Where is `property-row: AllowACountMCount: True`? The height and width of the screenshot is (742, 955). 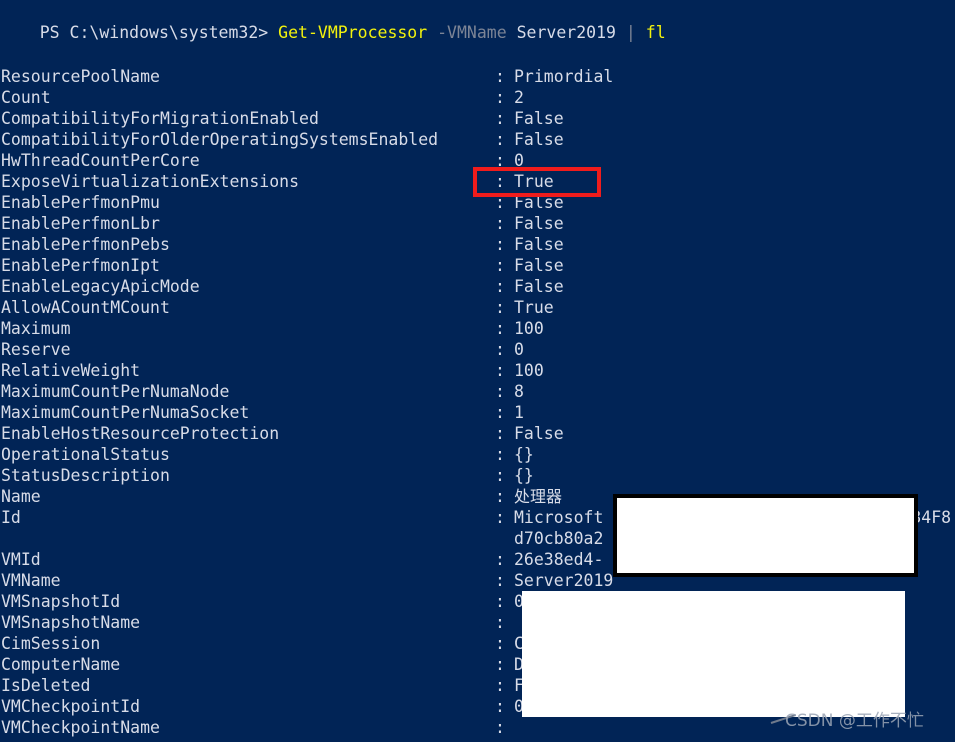
property-row: AllowACountMCount: True is located at coordinates (477, 307).